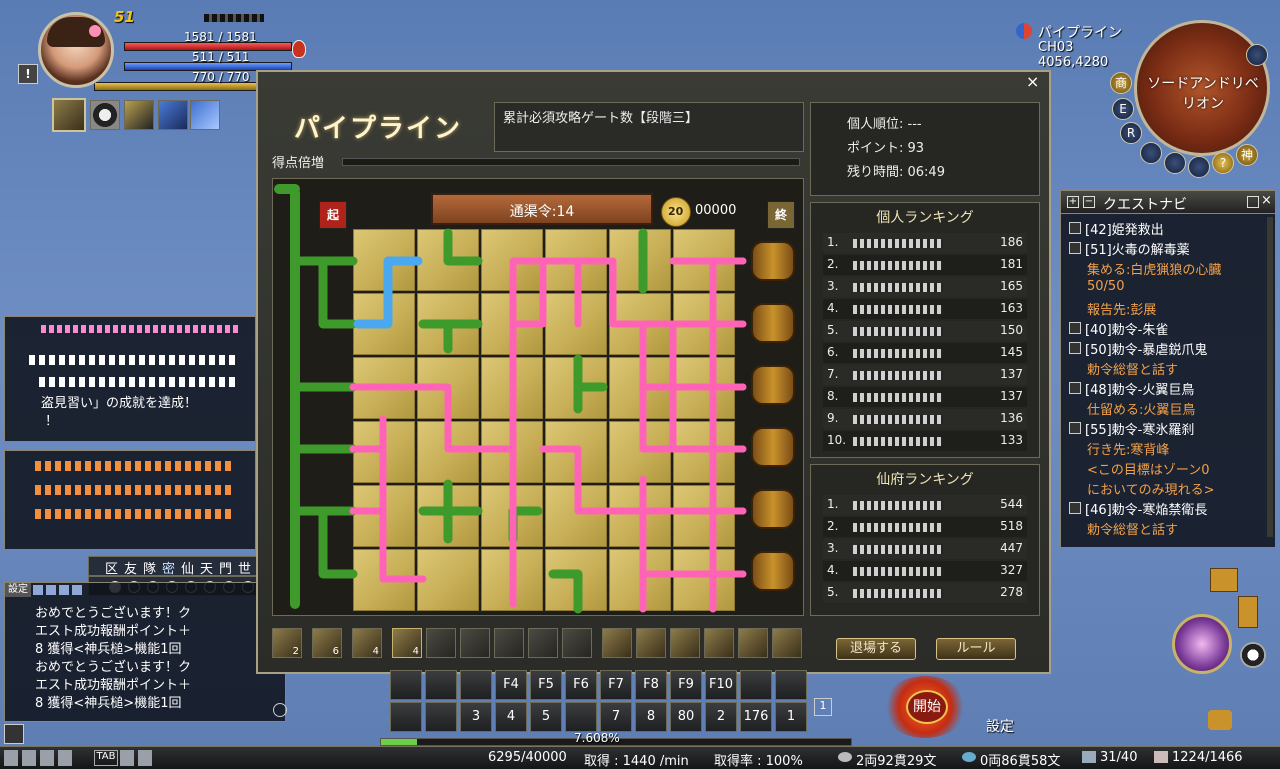 The height and width of the screenshot is (769, 1280). What do you see at coordinates (1253, 655) in the screenshot?
I see `yinyang-icon` at bounding box center [1253, 655].